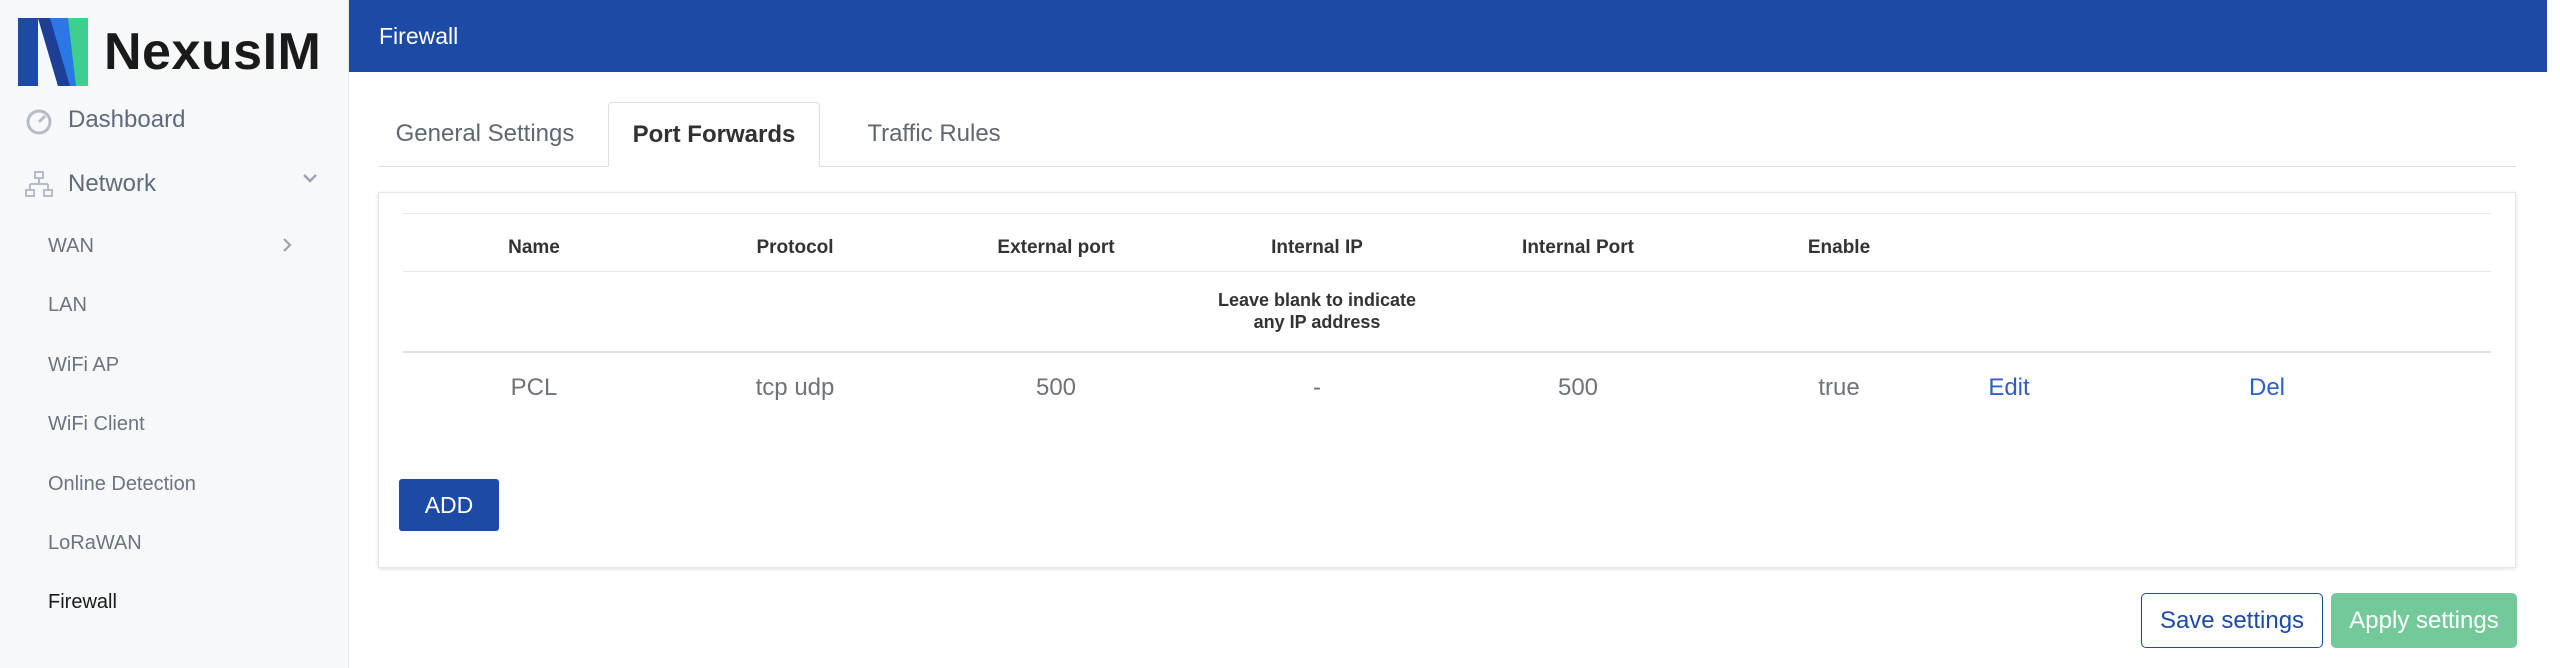  I want to click on hint-line: Leave blank to indicate, so click(1317, 300).